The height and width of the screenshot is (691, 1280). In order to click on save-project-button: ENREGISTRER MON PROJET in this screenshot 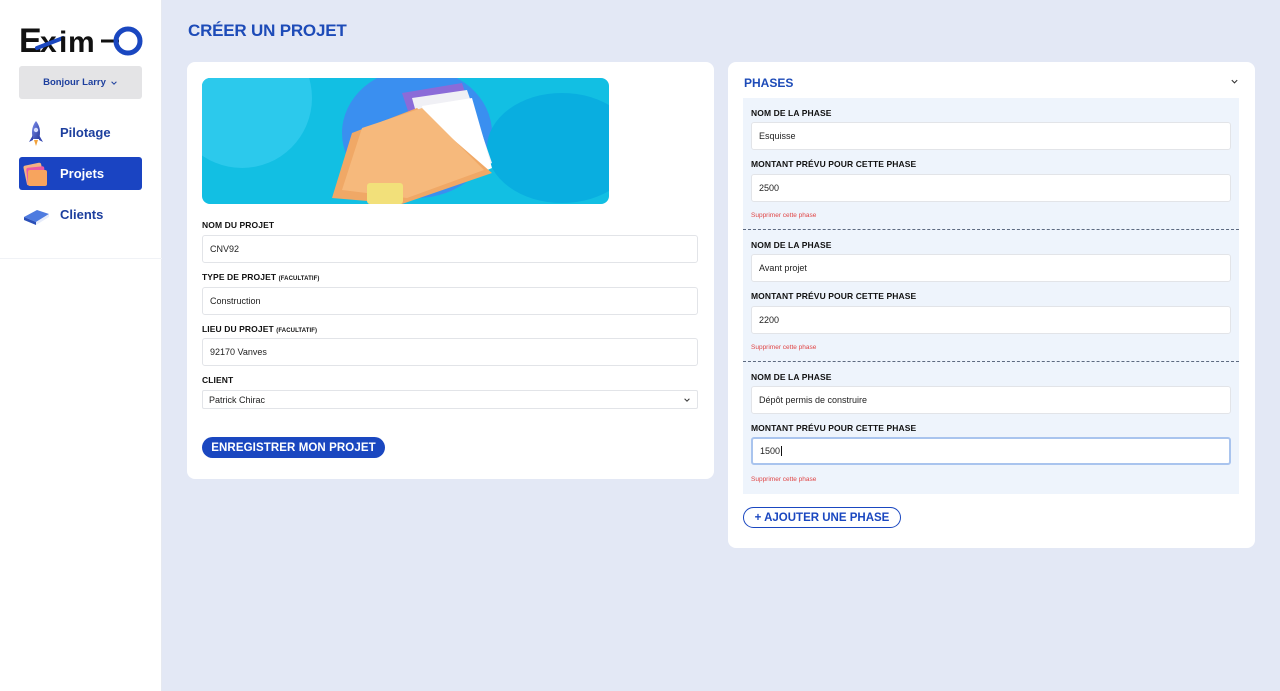, I will do `click(293, 447)`.